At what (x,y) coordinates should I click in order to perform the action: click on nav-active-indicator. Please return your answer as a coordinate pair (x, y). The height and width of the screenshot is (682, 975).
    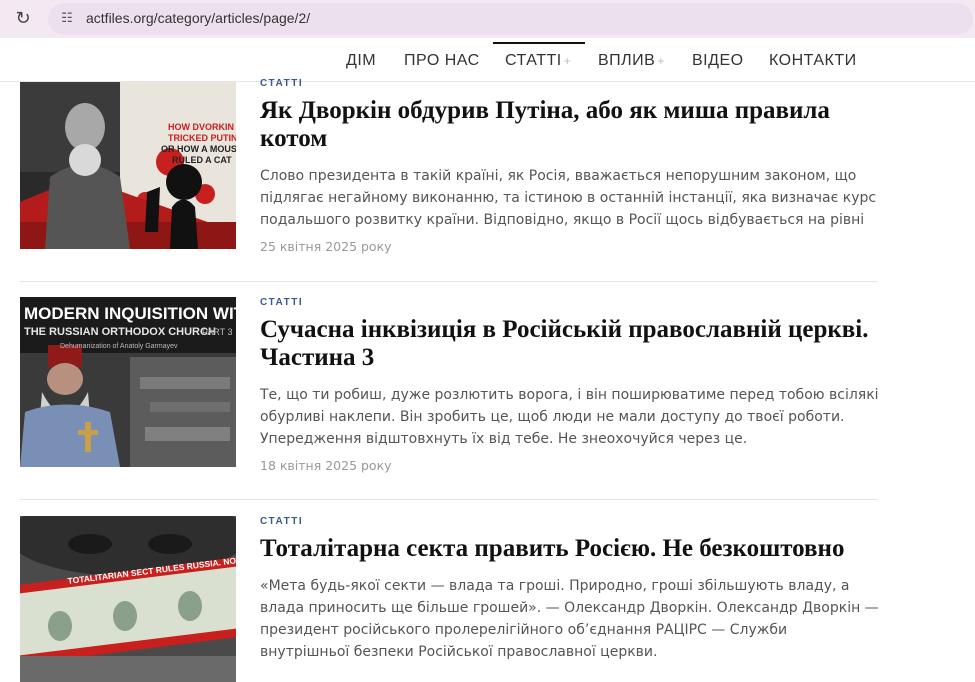
    Looking at the image, I should click on (539, 43).